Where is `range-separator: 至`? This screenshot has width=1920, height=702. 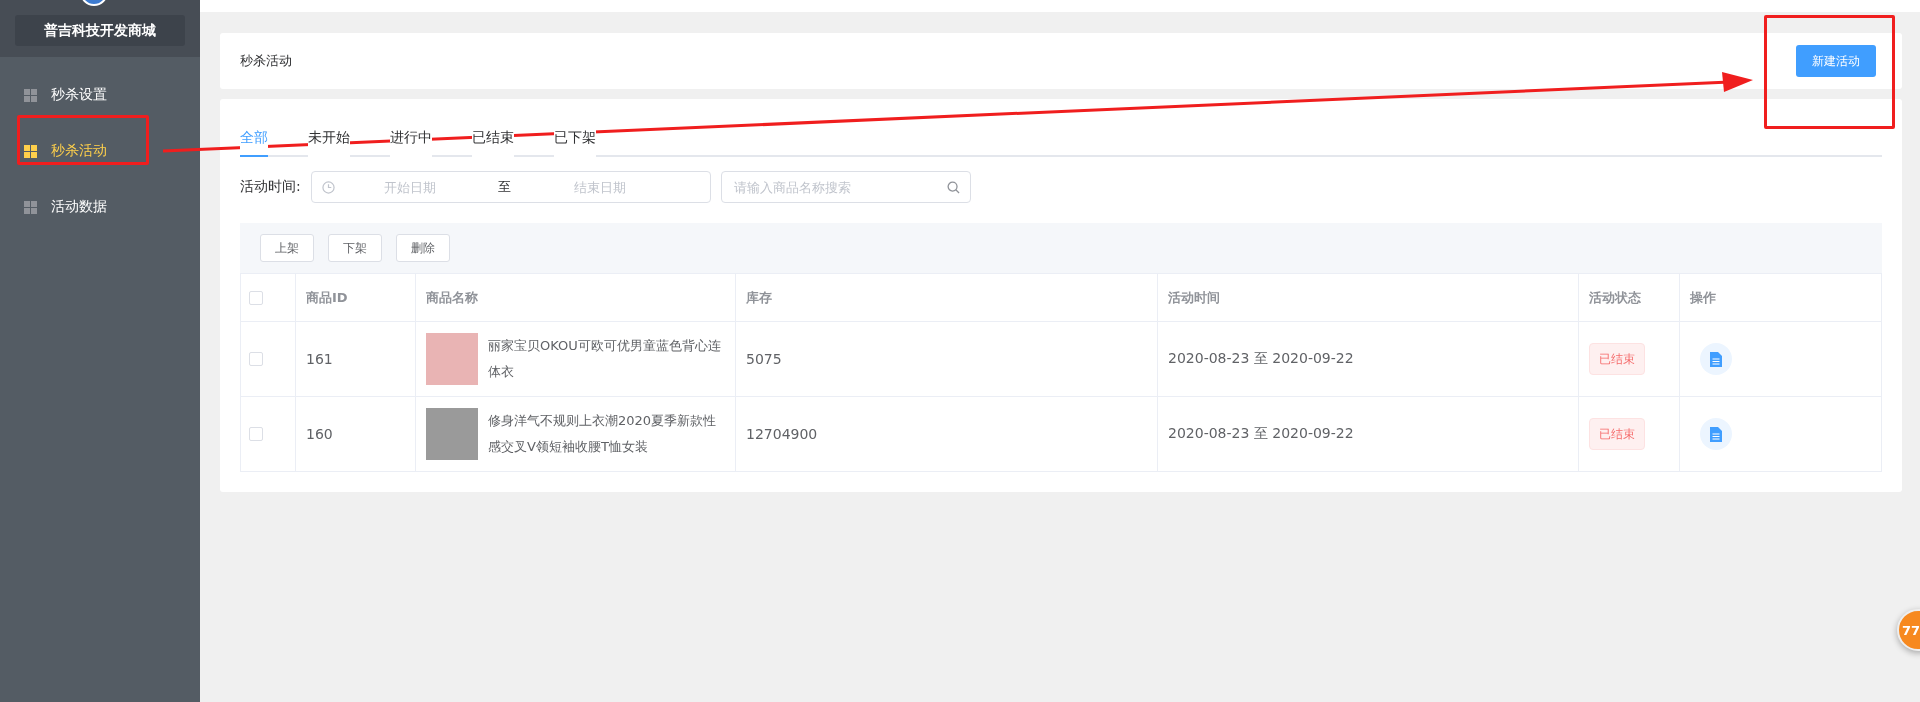 range-separator: 至 is located at coordinates (505, 187).